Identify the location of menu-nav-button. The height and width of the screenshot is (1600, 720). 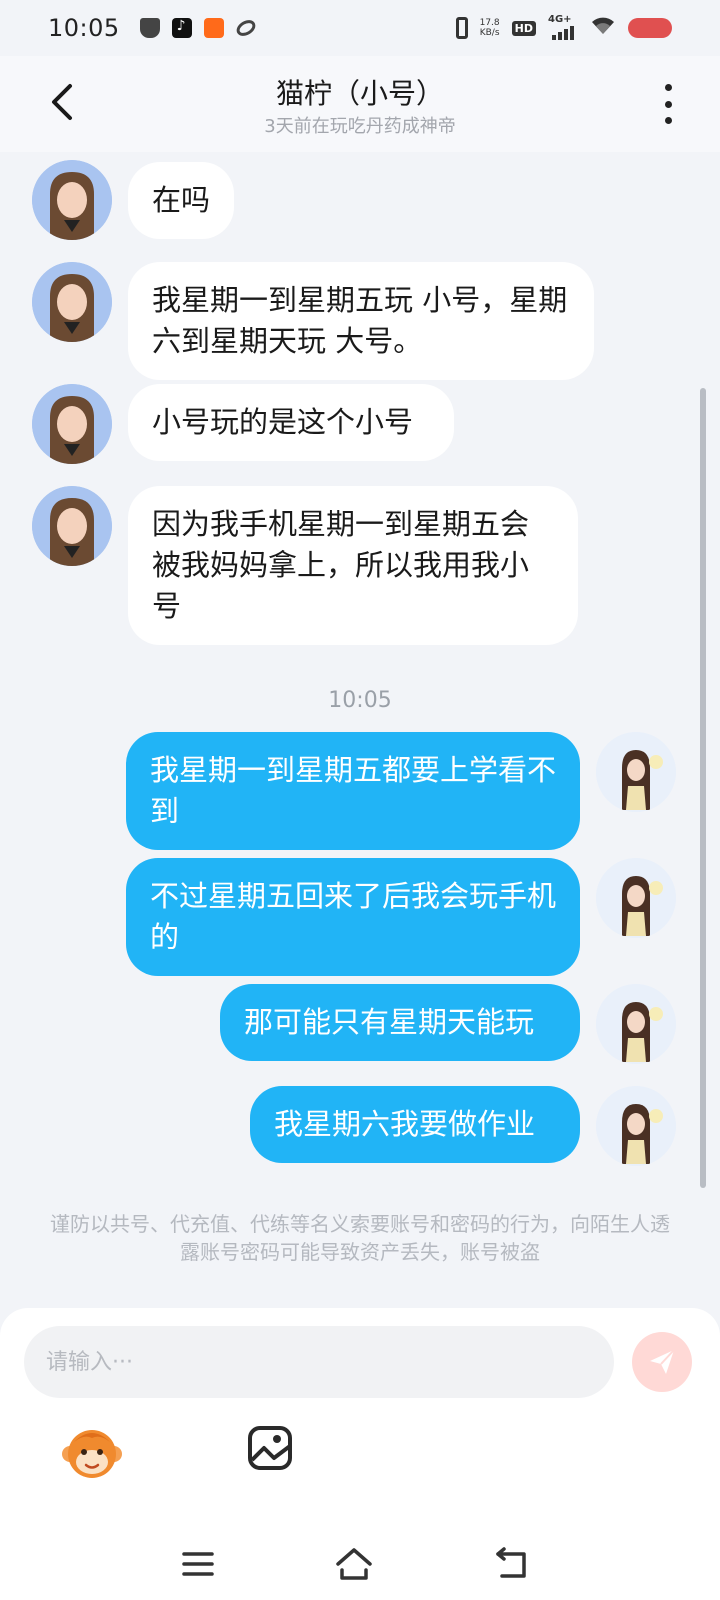
(198, 1564).